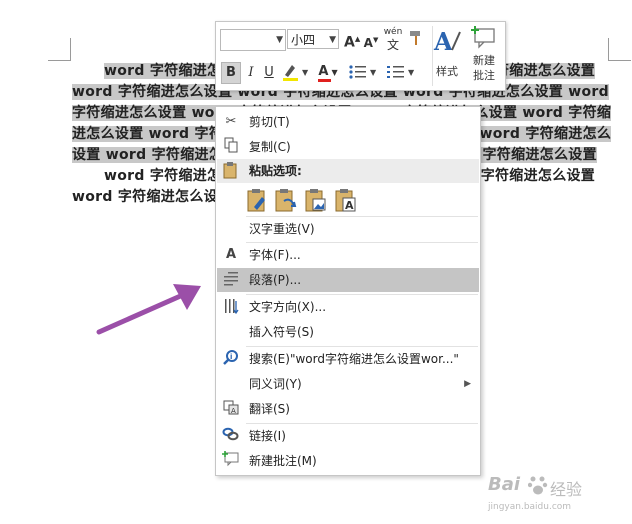 The image size is (632, 524). What do you see at coordinates (328, 72) in the screenshot?
I see `font-color-button: A ▼` at bounding box center [328, 72].